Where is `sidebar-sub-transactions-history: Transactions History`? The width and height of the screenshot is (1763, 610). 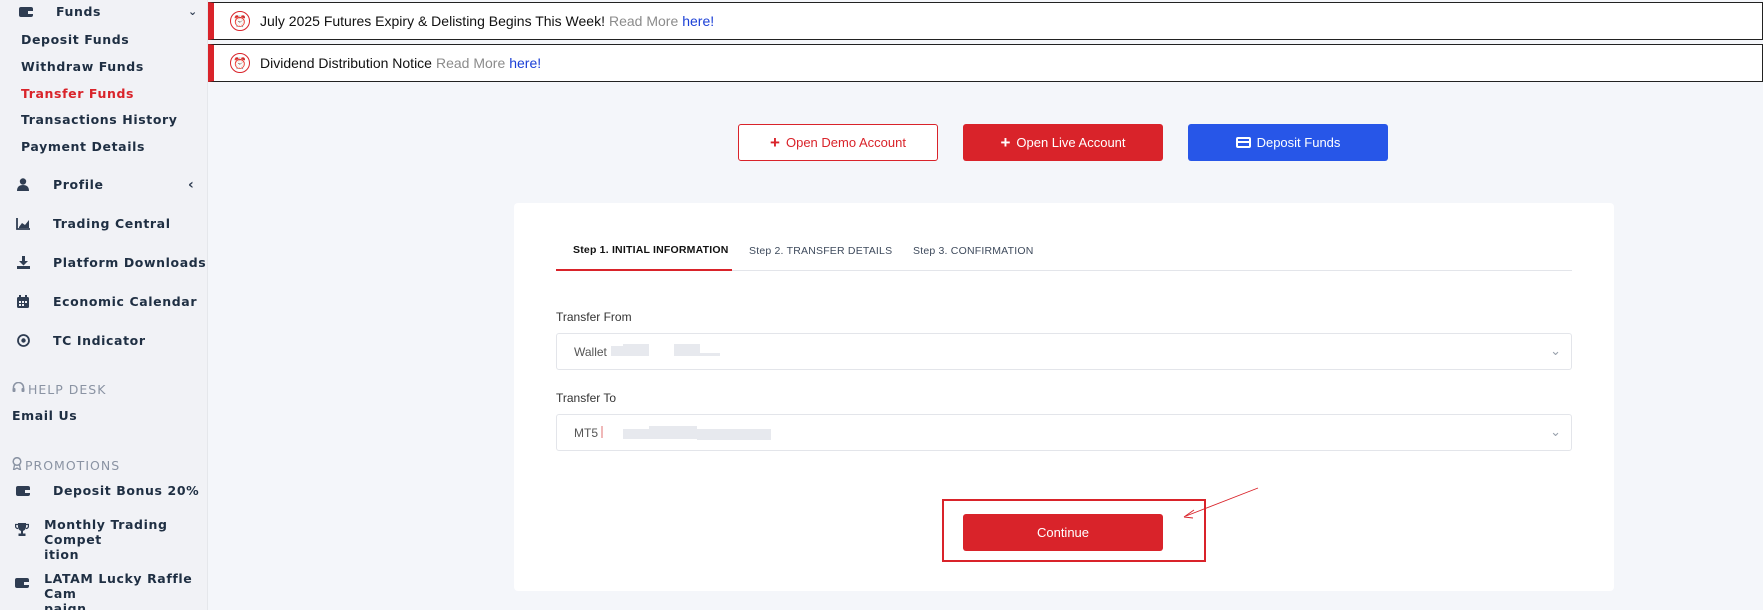
sidebar-sub-transactions-history: Transactions History is located at coordinates (99, 119).